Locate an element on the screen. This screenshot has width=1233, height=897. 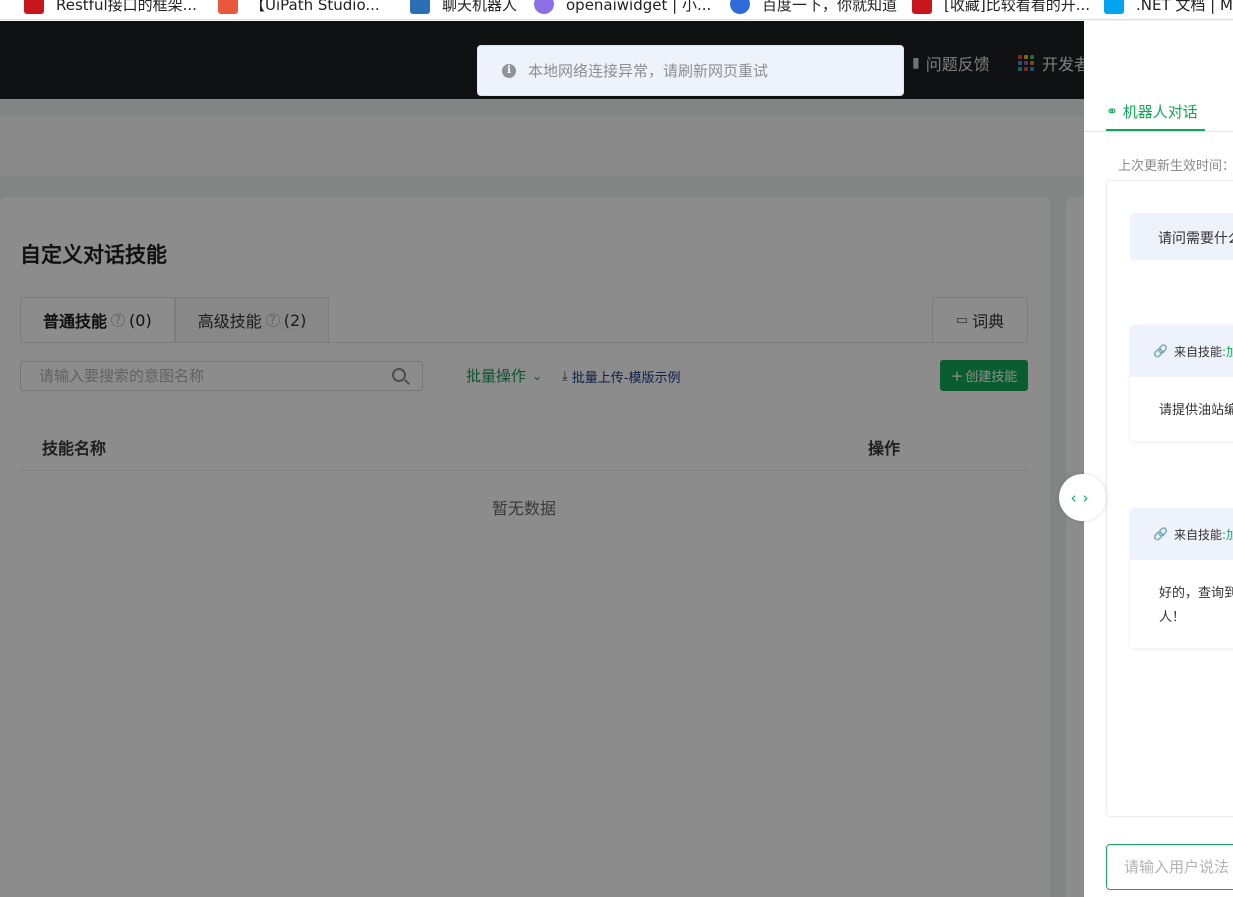
chevron-left-right-icon: ‹› is located at coordinates (1082, 497).